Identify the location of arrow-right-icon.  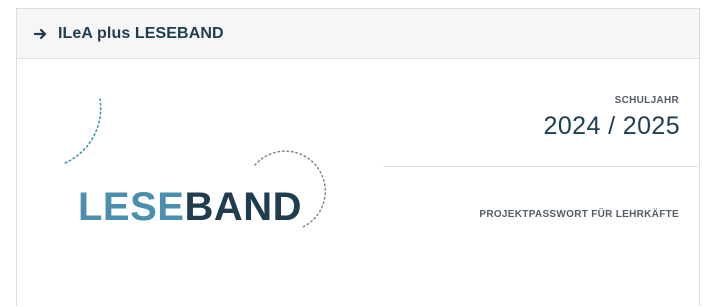
(42, 34).